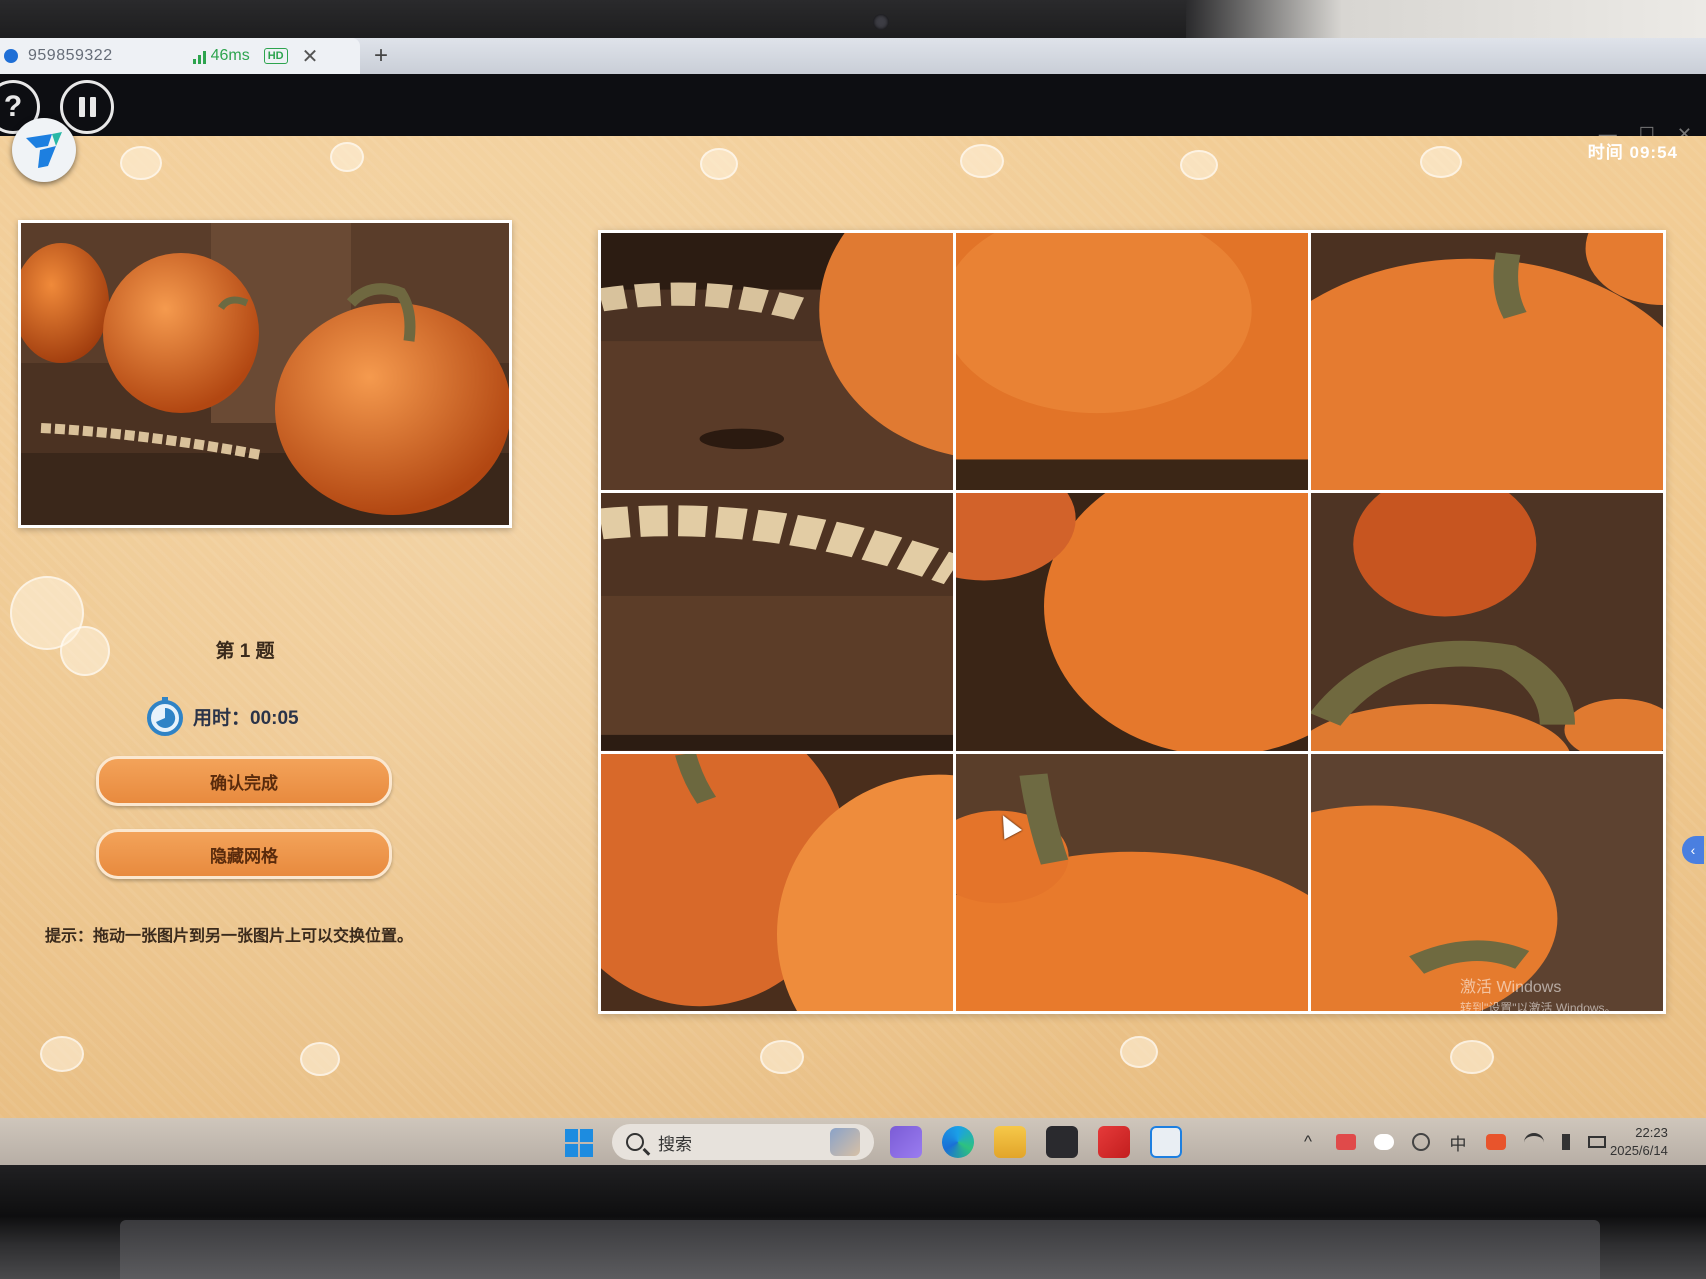 The image size is (1706, 1279). Describe the element at coordinates (1062, 1142) in the screenshot. I see `app-shortcut-icon` at that location.